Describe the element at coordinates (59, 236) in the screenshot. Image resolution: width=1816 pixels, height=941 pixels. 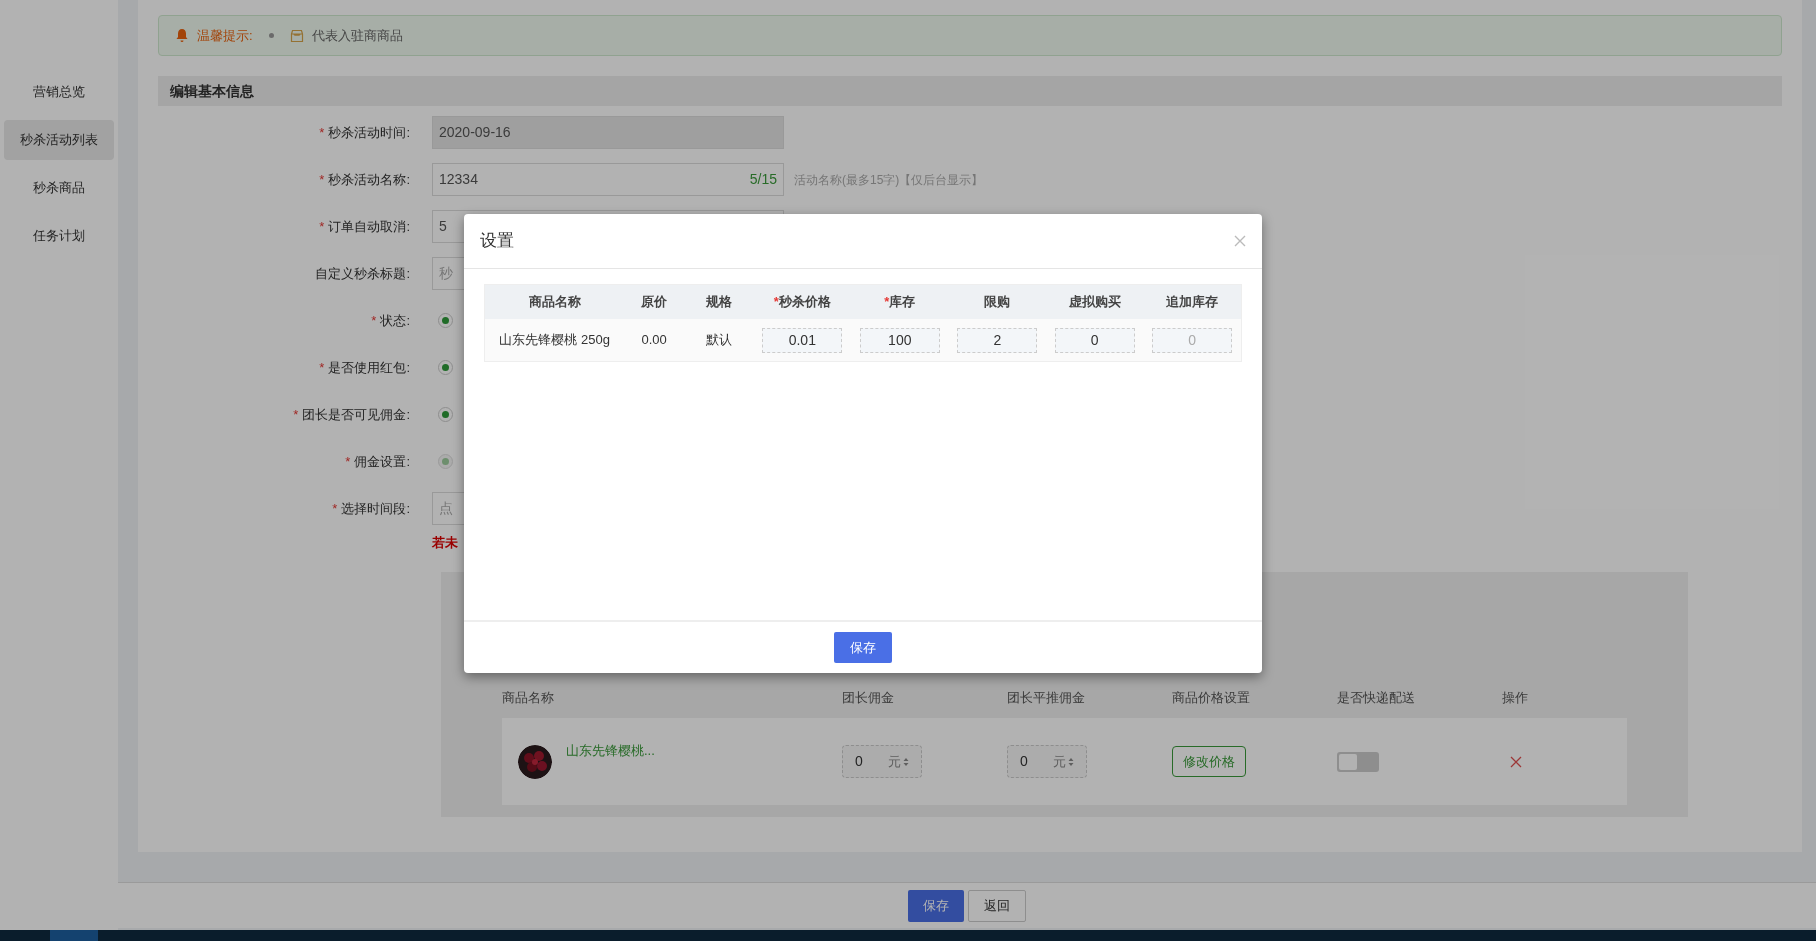
I see `sidebar-item: 任务计划` at that location.